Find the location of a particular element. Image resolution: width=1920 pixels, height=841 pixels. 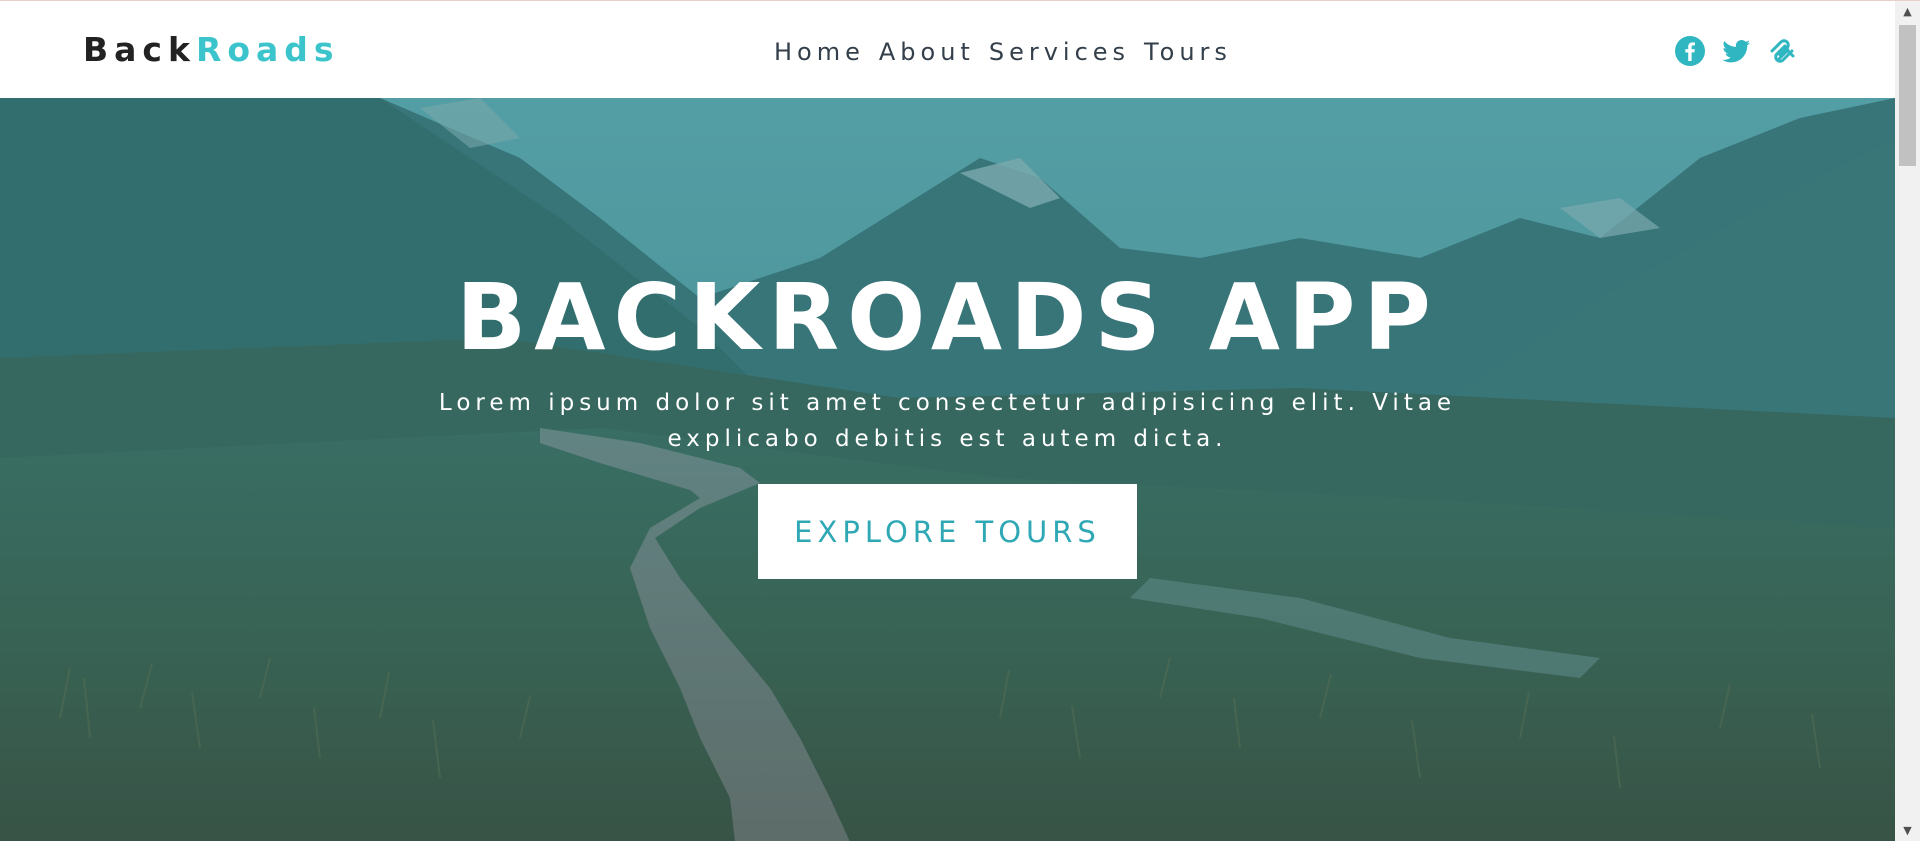

facebook-icon is located at coordinates (1690, 51).